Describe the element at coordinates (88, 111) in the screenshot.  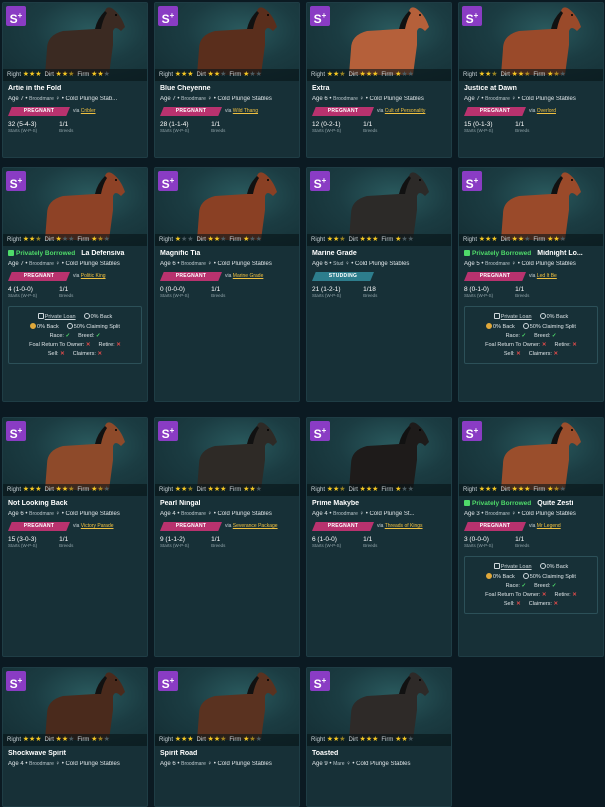
I see `sire-link: Cribler` at that location.